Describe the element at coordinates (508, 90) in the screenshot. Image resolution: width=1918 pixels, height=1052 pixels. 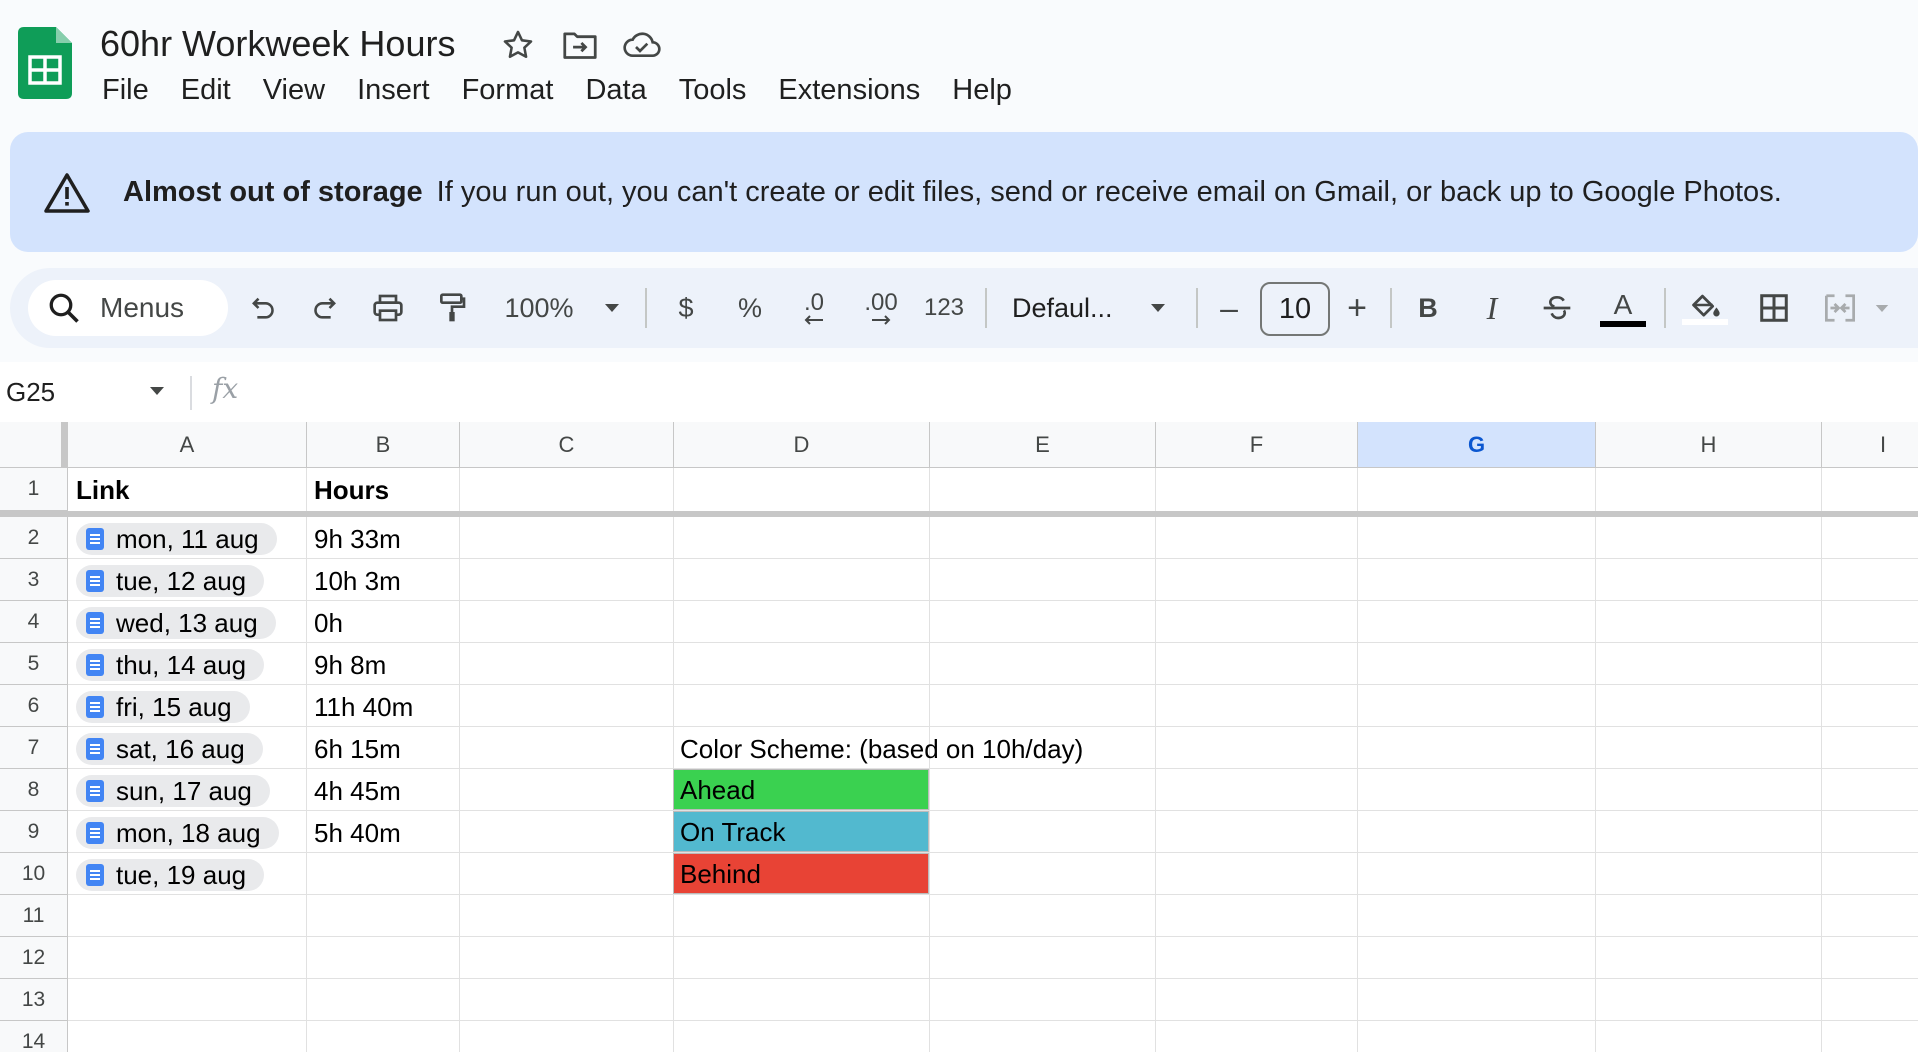
I see `menu-format: Format` at that location.